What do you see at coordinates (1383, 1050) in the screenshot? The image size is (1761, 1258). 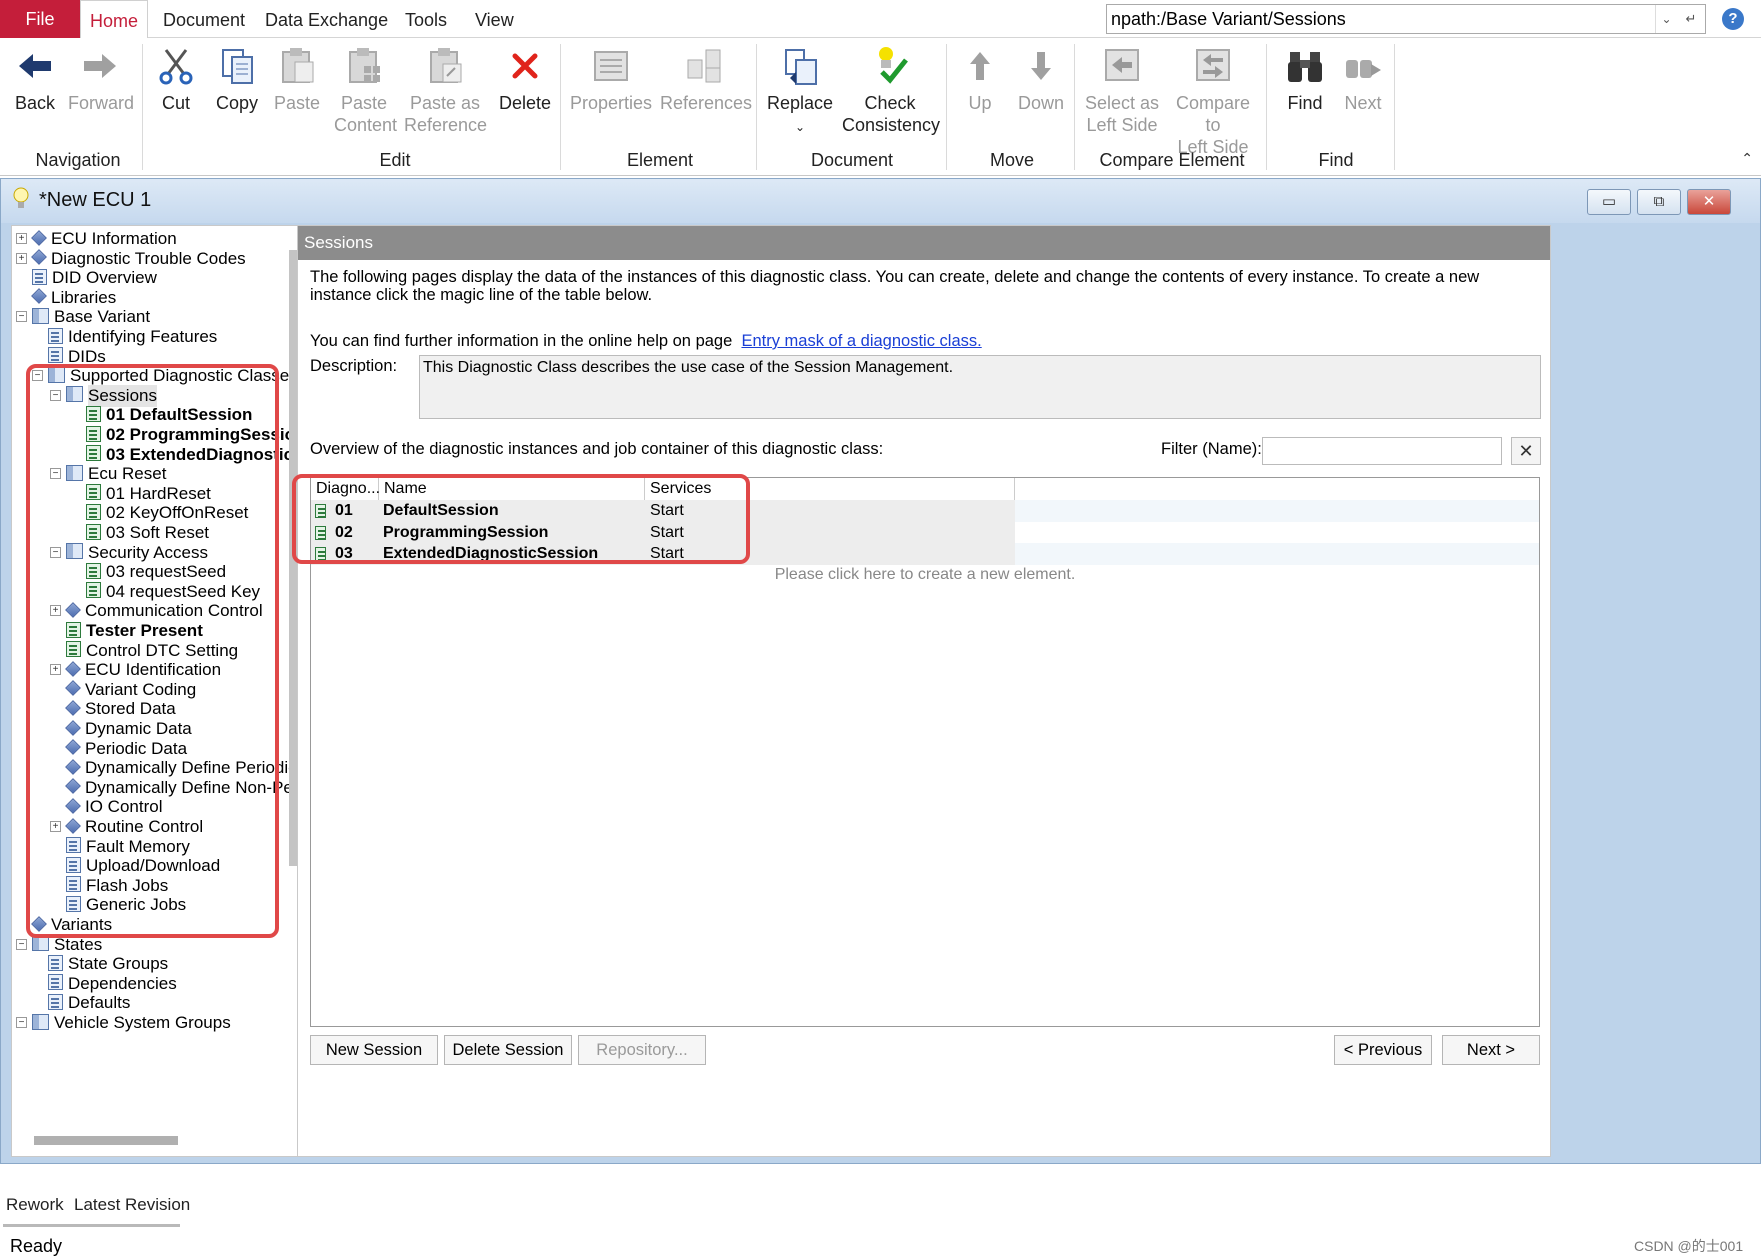 I see `previous-button: < Previous` at bounding box center [1383, 1050].